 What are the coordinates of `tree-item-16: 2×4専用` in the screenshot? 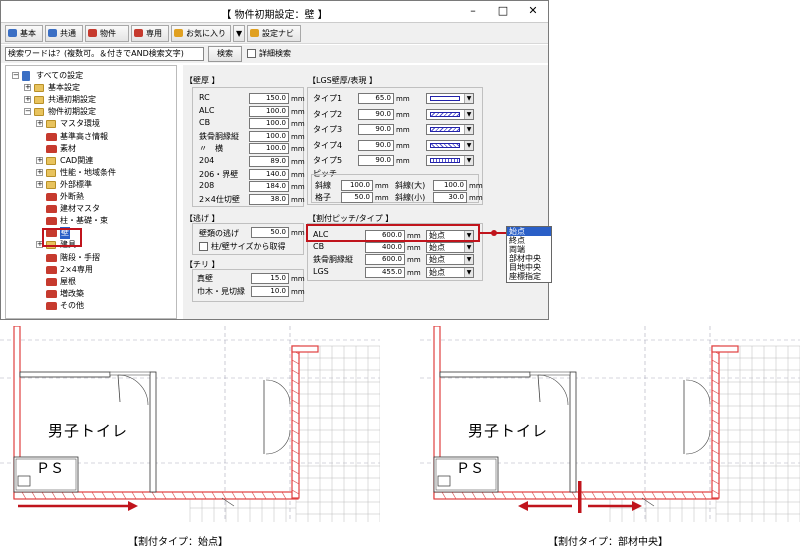 It's located at (76, 270).